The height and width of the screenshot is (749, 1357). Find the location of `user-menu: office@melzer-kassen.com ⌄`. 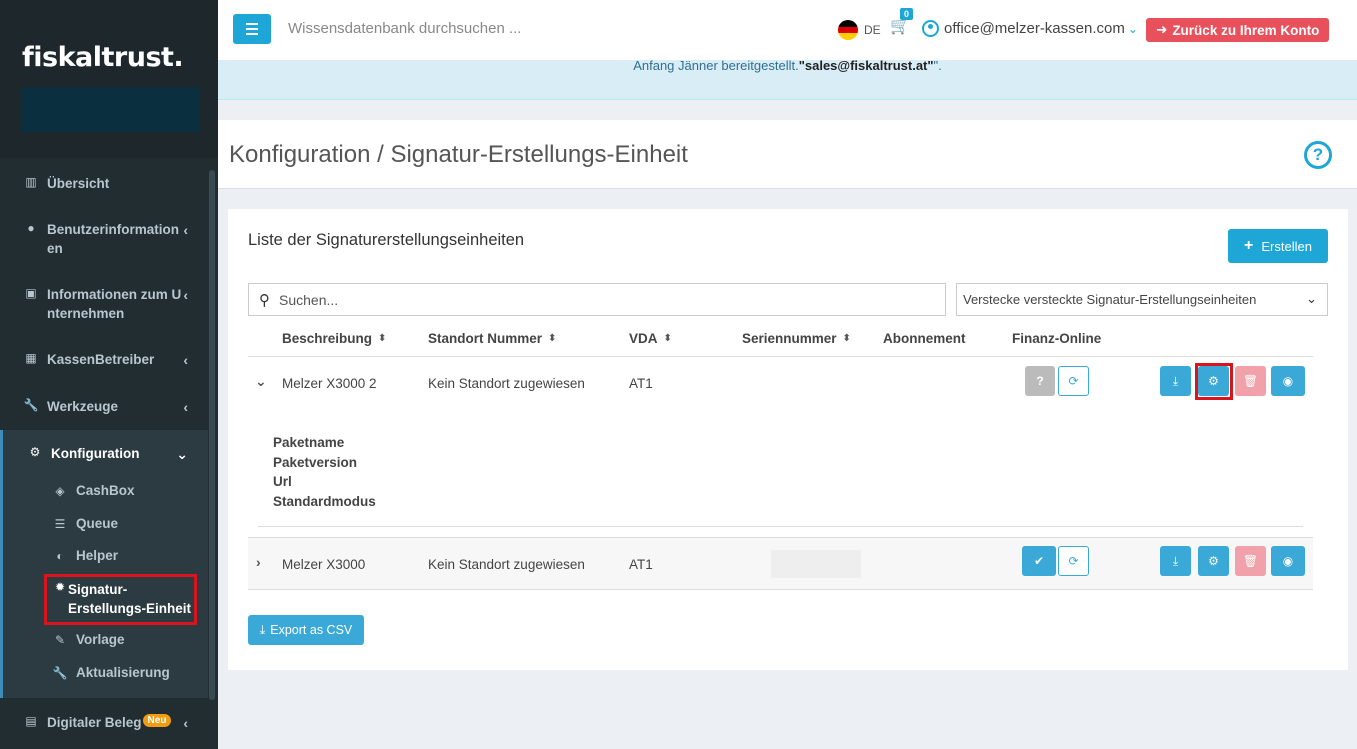

user-menu: office@melzer-kassen.com ⌄ is located at coordinates (1030, 28).